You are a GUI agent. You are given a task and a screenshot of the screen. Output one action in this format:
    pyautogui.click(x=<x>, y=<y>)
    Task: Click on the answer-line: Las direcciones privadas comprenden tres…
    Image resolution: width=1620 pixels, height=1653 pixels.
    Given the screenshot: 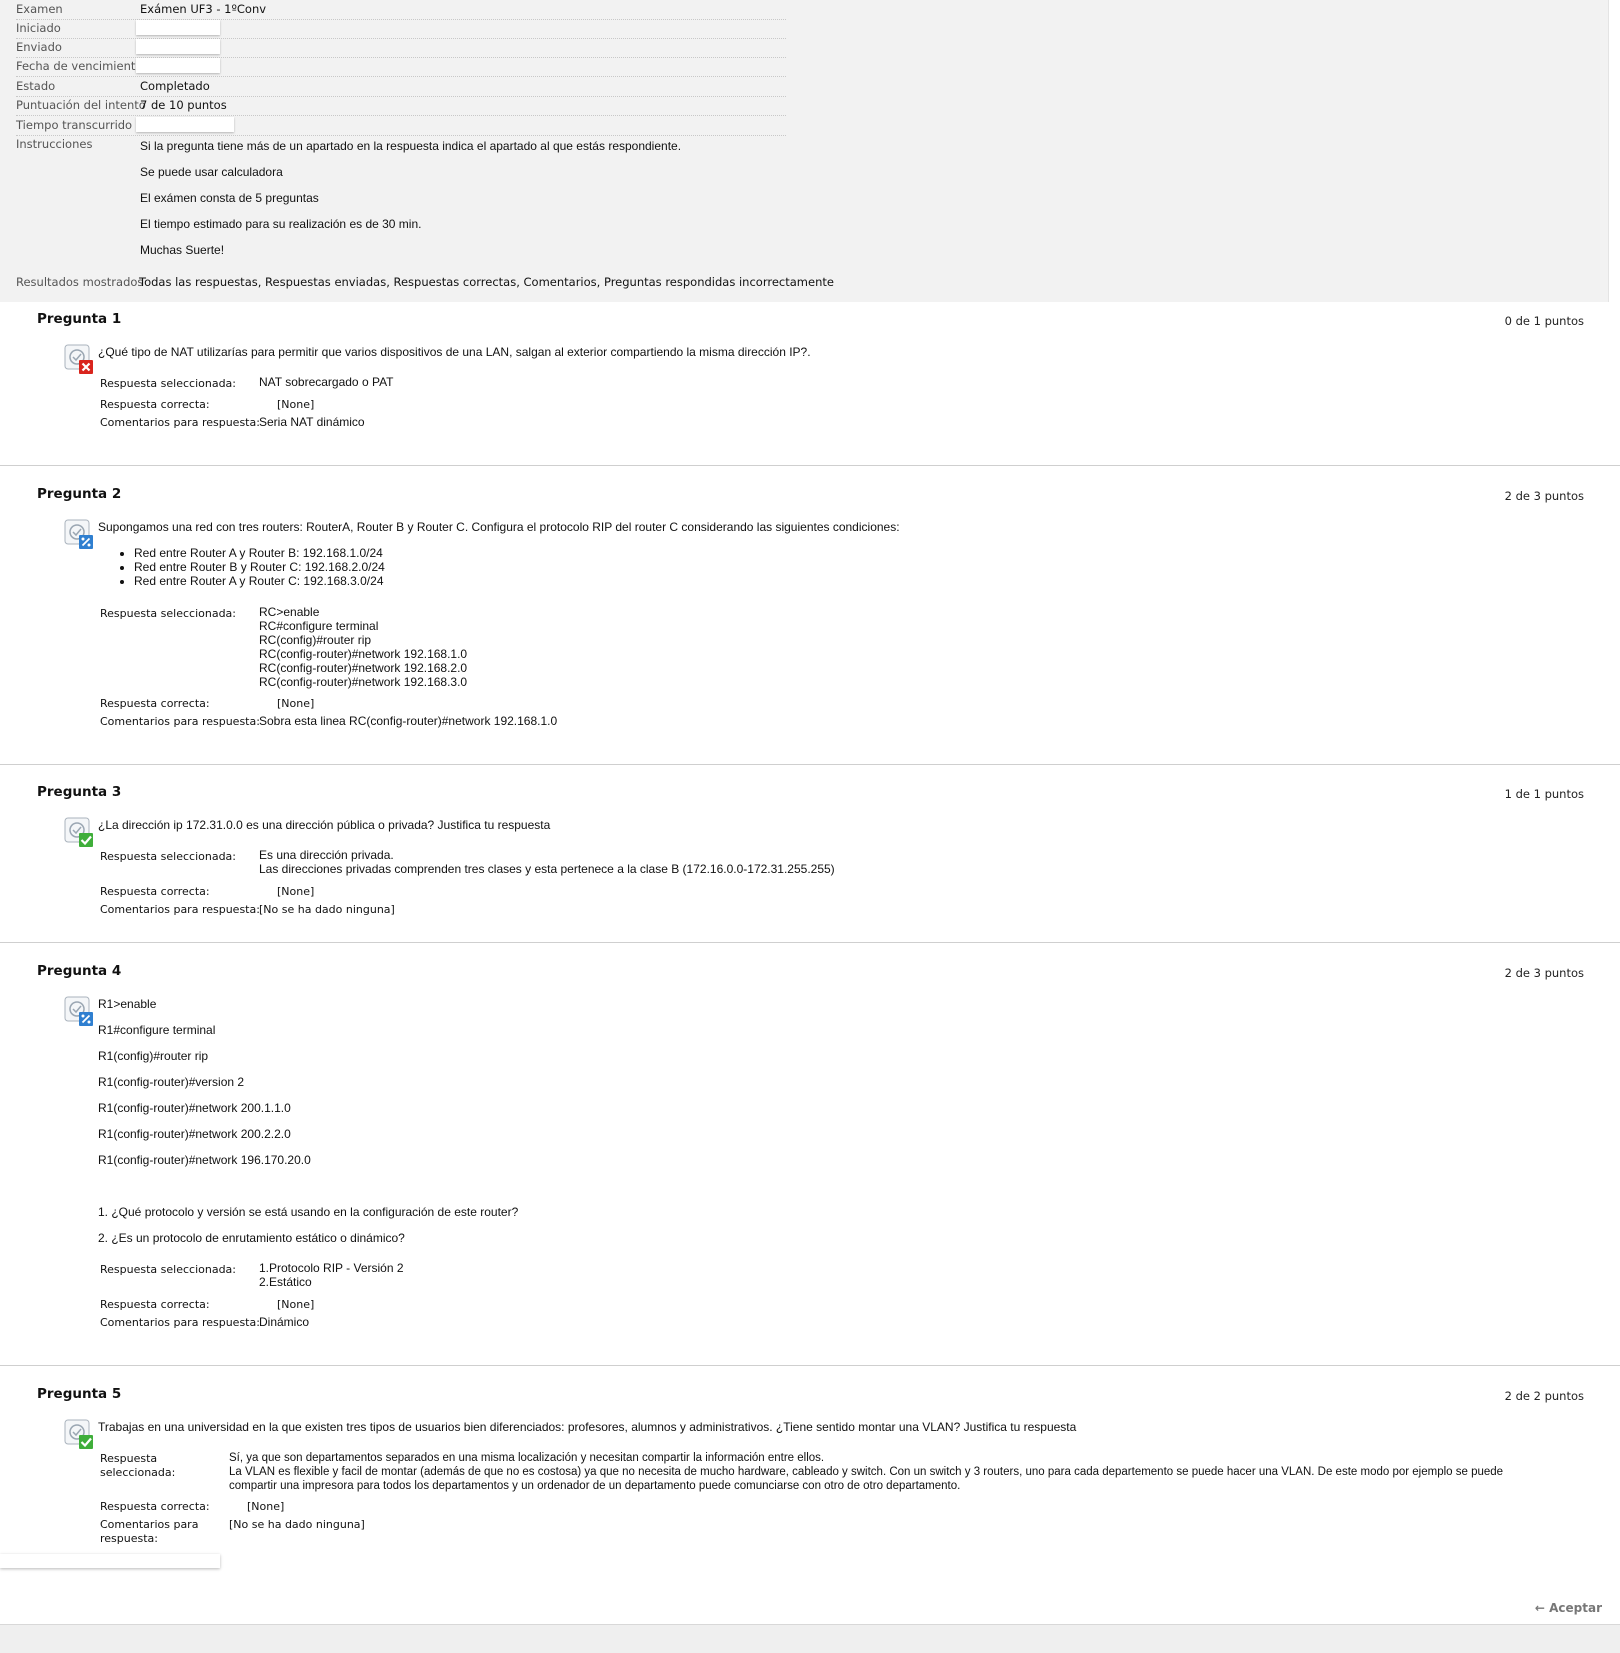 What is the action you would take?
    pyautogui.click(x=547, y=869)
    